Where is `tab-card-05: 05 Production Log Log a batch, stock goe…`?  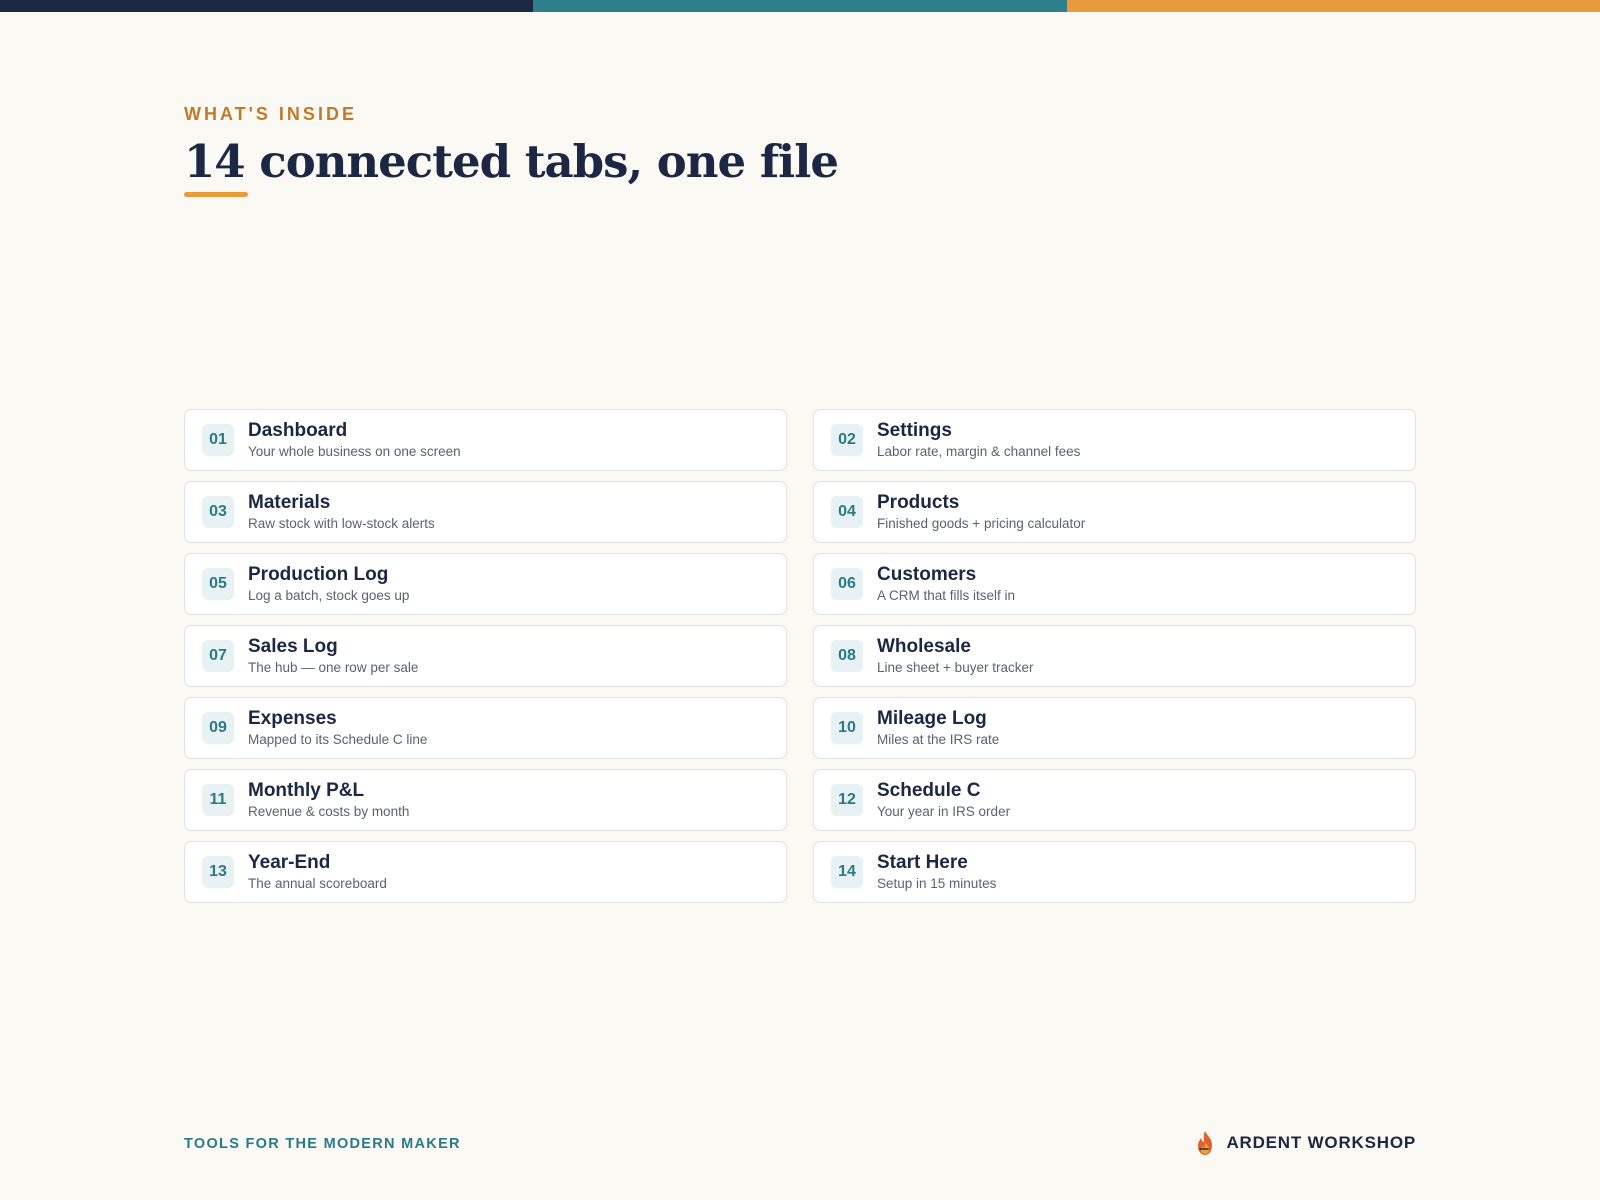
tab-card-05: 05 Production Log Log a batch, stock goe… is located at coordinates (485, 584).